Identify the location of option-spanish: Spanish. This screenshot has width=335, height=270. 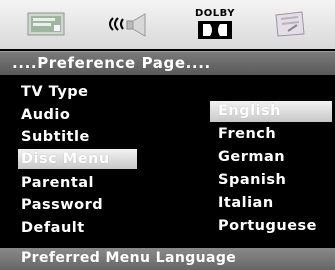
(252, 180).